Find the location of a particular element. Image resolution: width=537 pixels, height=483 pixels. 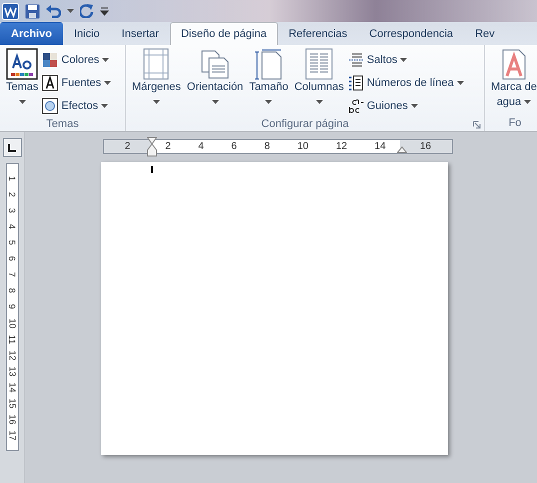

redo-icon is located at coordinates (87, 11).